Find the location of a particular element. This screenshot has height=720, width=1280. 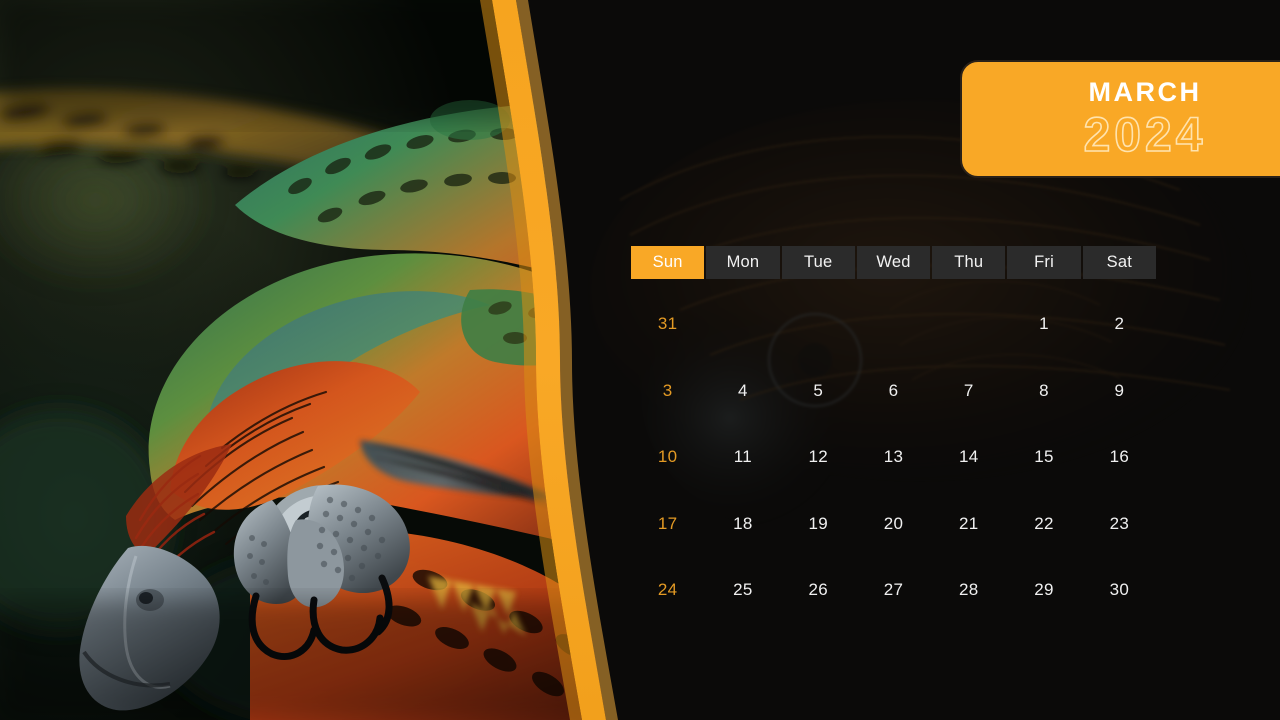

calendar-day-20: 20 is located at coordinates (893, 524).